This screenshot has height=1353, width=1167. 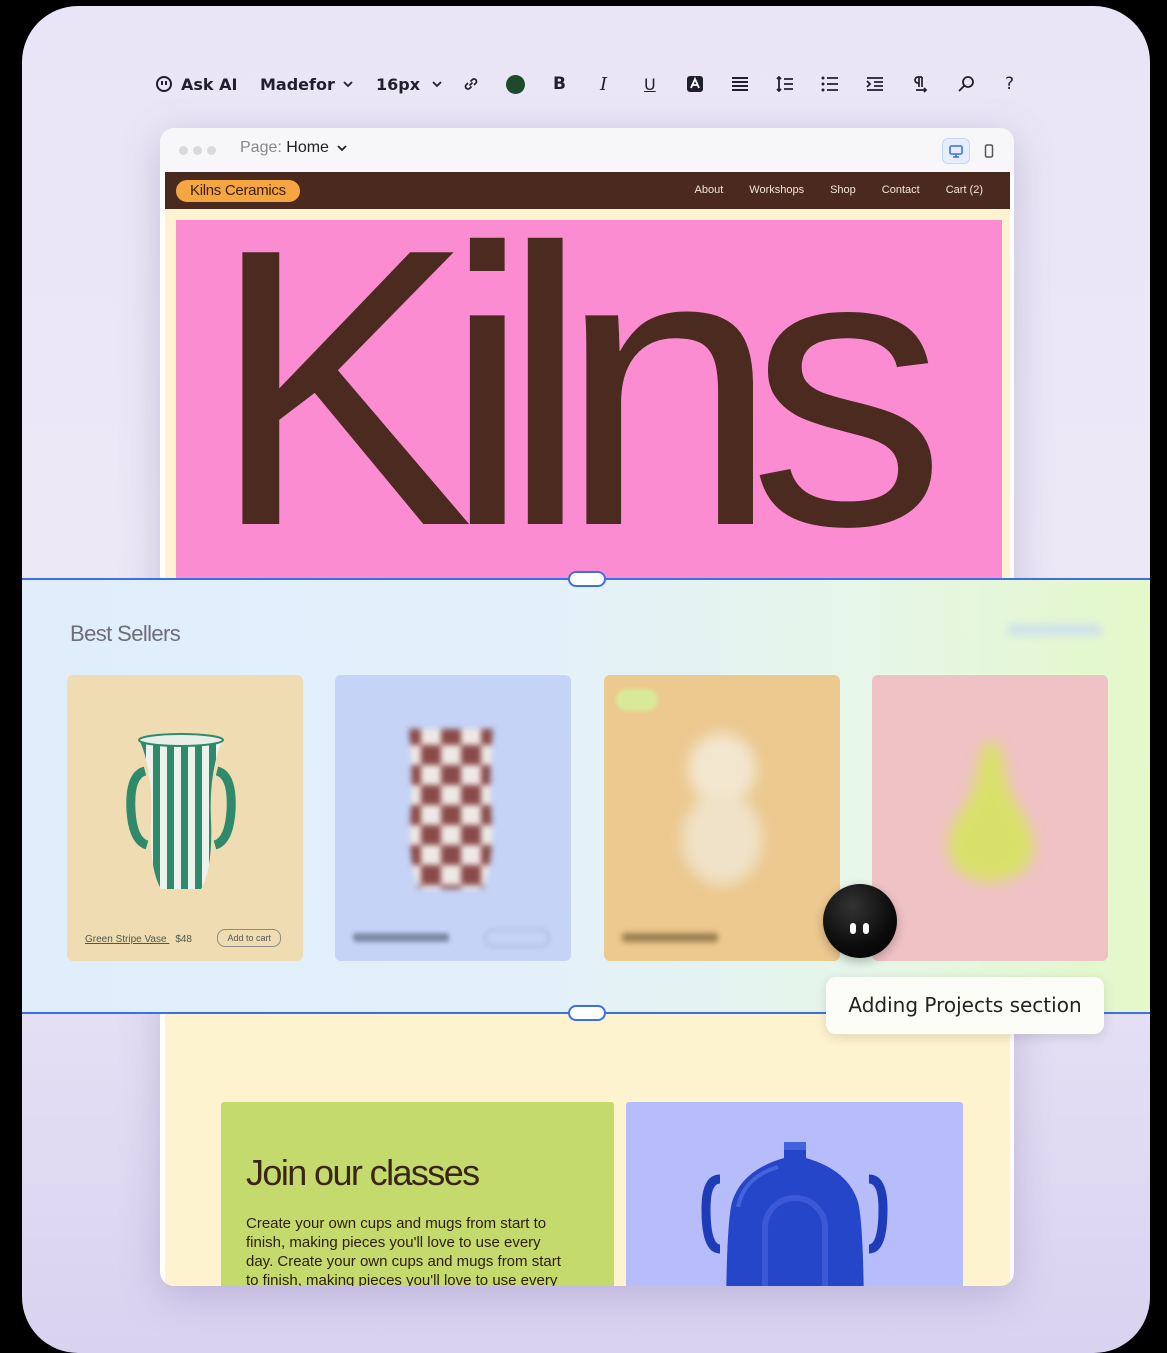 I want to click on resize-handle-top, so click(x=587, y=579).